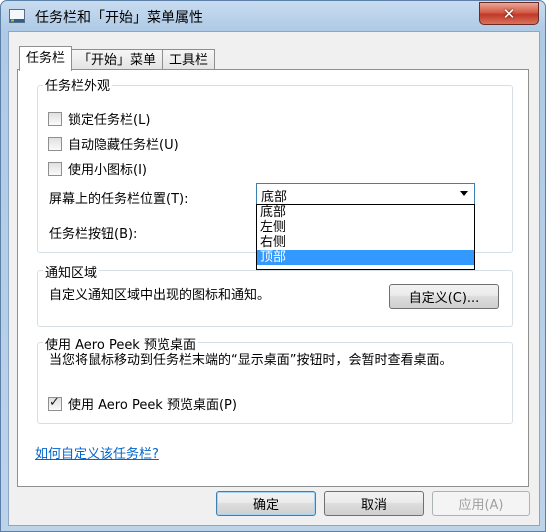 The height and width of the screenshot is (532, 546). I want to click on tab-toolbars: 工具栏, so click(189, 60).